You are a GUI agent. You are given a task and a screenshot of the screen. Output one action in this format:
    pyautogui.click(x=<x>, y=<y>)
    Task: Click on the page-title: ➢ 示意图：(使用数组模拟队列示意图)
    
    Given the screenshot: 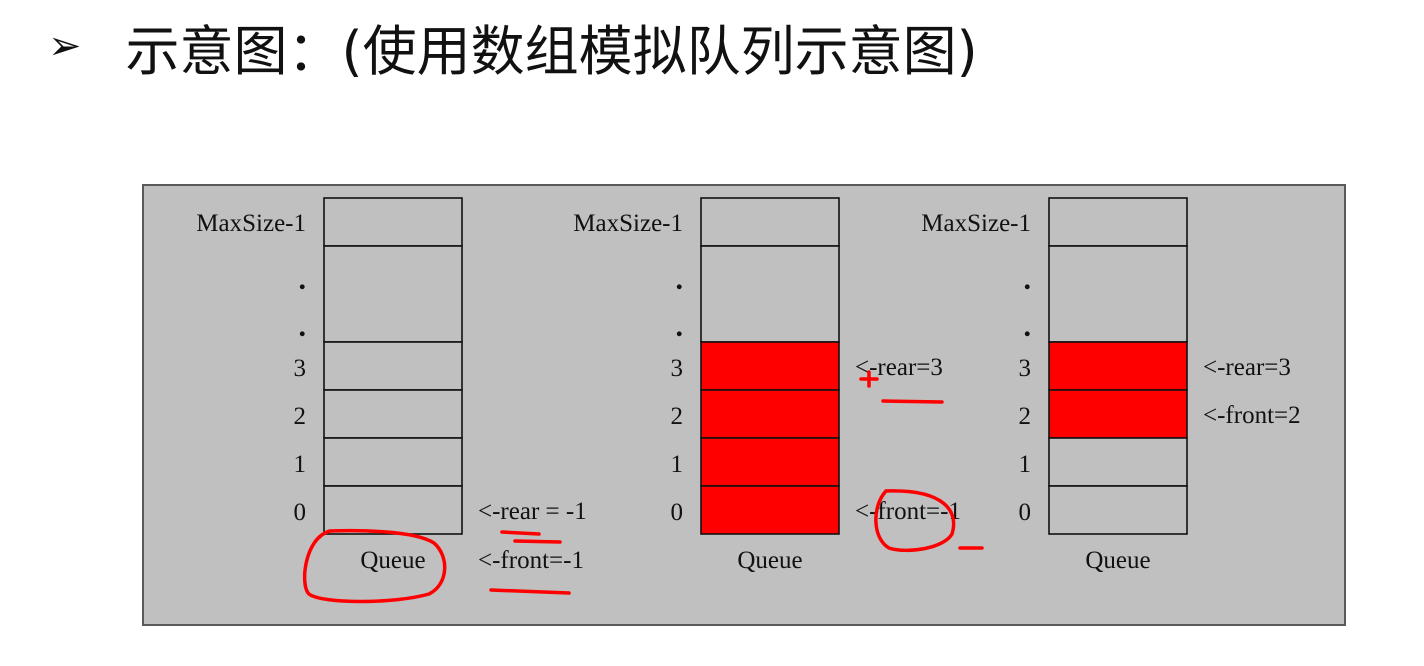 What is the action you would take?
    pyautogui.click(x=513, y=46)
    